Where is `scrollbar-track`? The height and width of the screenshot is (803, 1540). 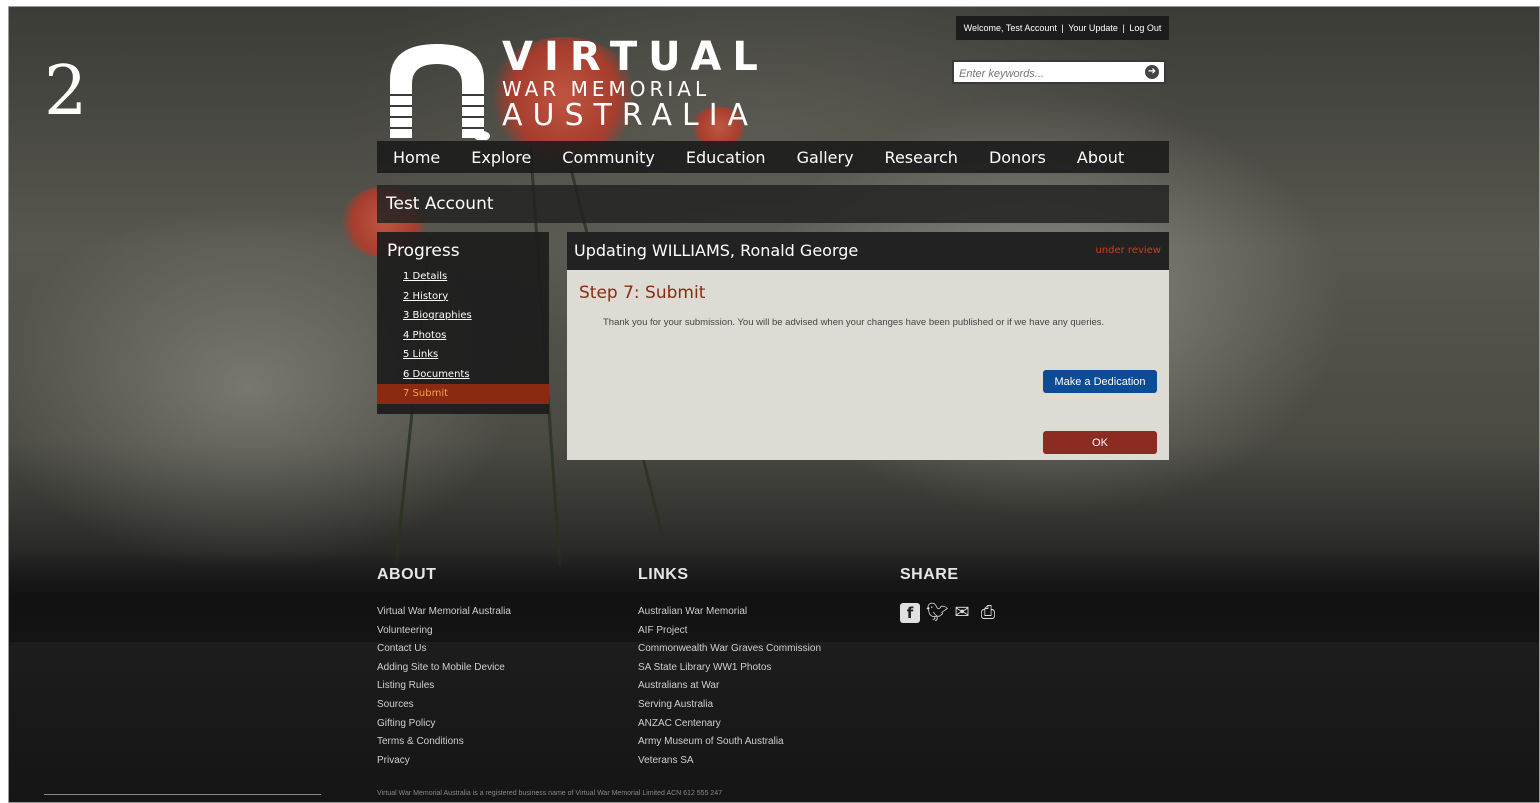
scrollbar-track is located at coordinates (182, 794).